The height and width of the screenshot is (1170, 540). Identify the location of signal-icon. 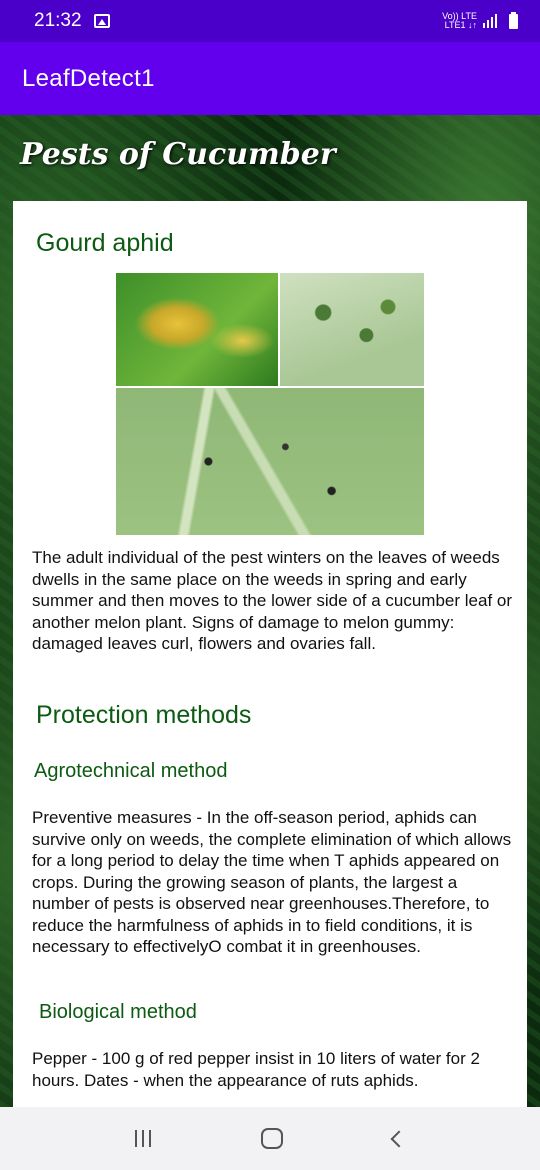
(490, 21).